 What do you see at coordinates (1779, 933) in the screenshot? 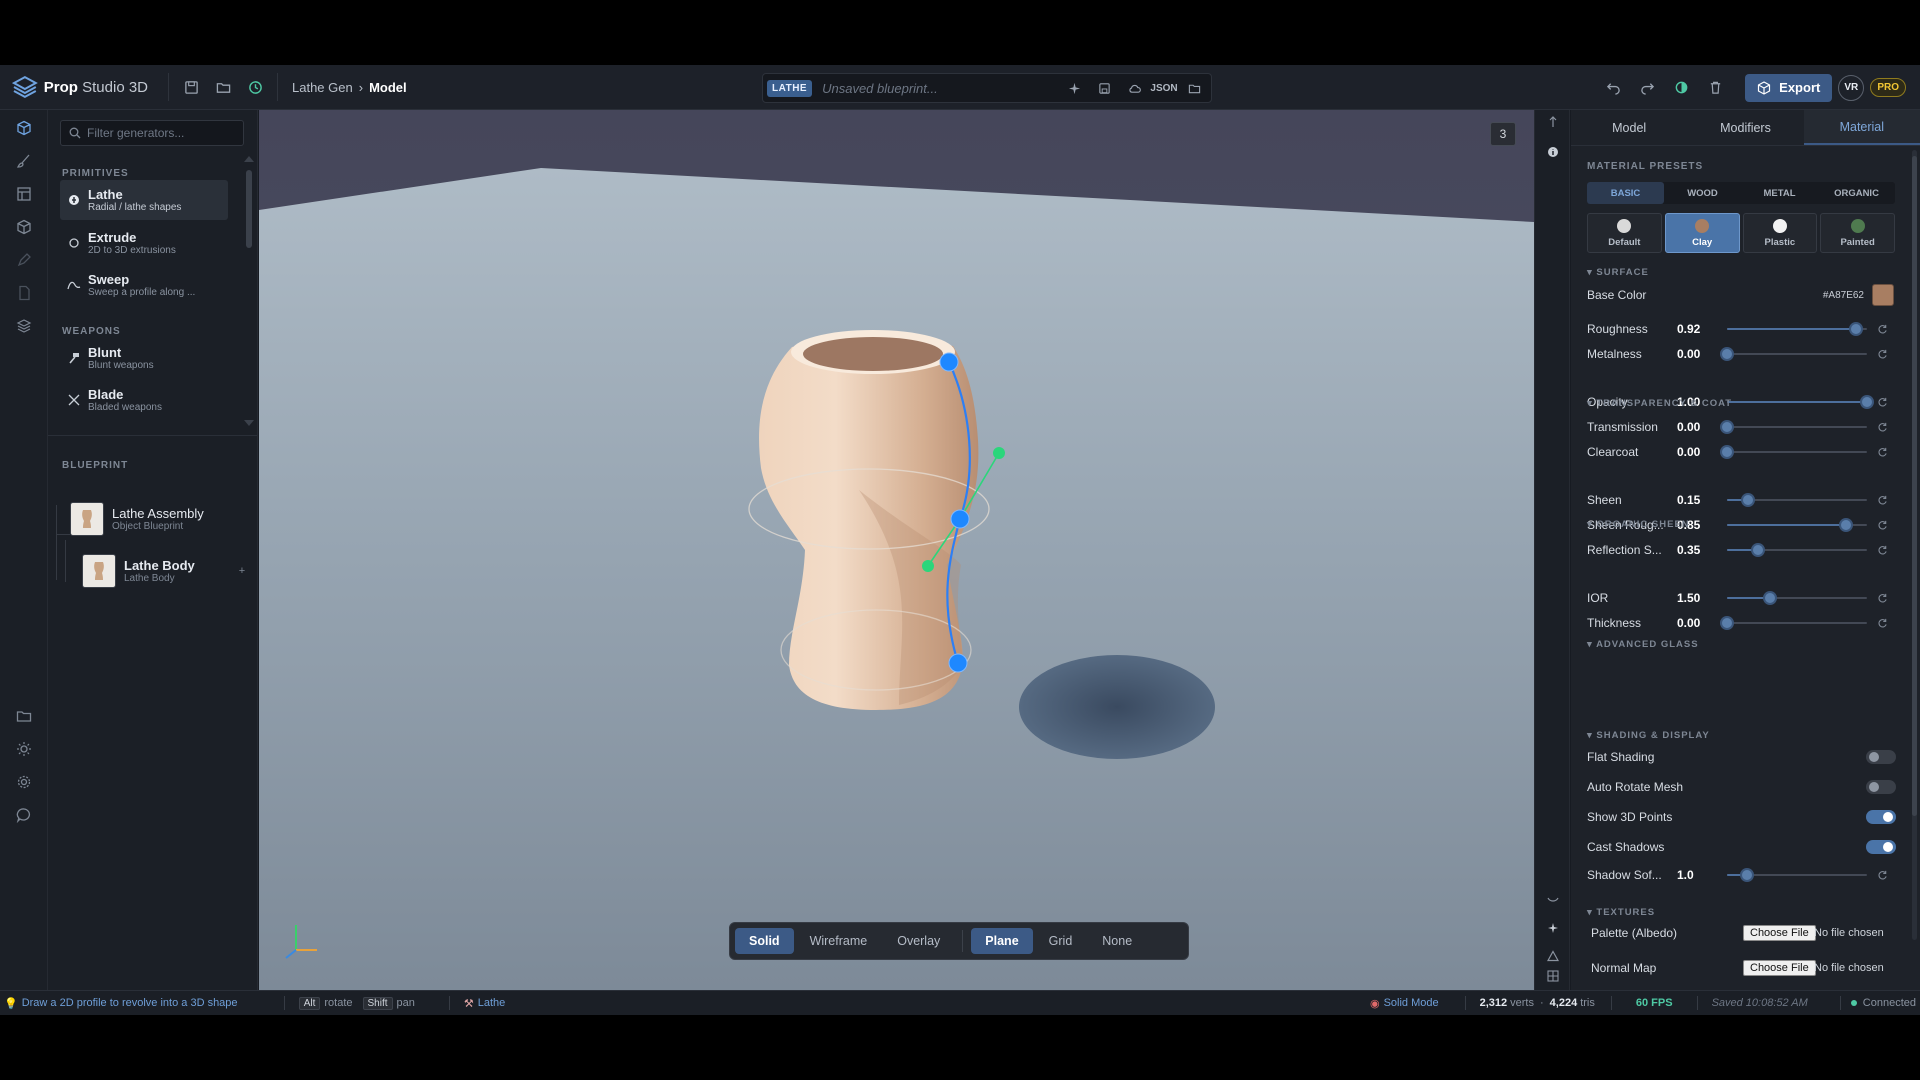
I see `albedo-choose-file-button: Choose File` at bounding box center [1779, 933].